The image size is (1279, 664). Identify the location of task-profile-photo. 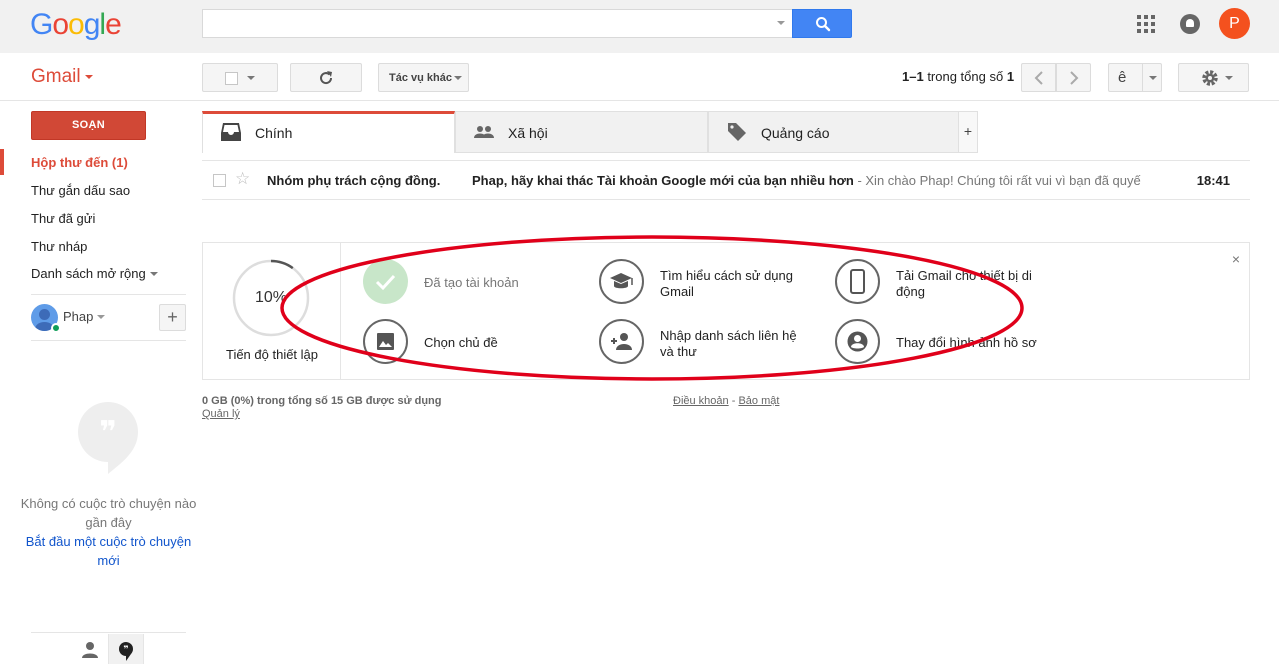
(857, 341).